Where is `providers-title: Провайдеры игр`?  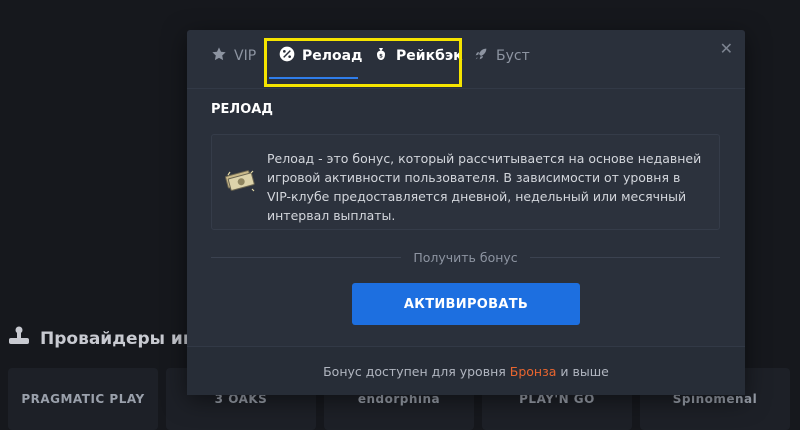
providers-title: Провайдеры игр is located at coordinates (122, 338).